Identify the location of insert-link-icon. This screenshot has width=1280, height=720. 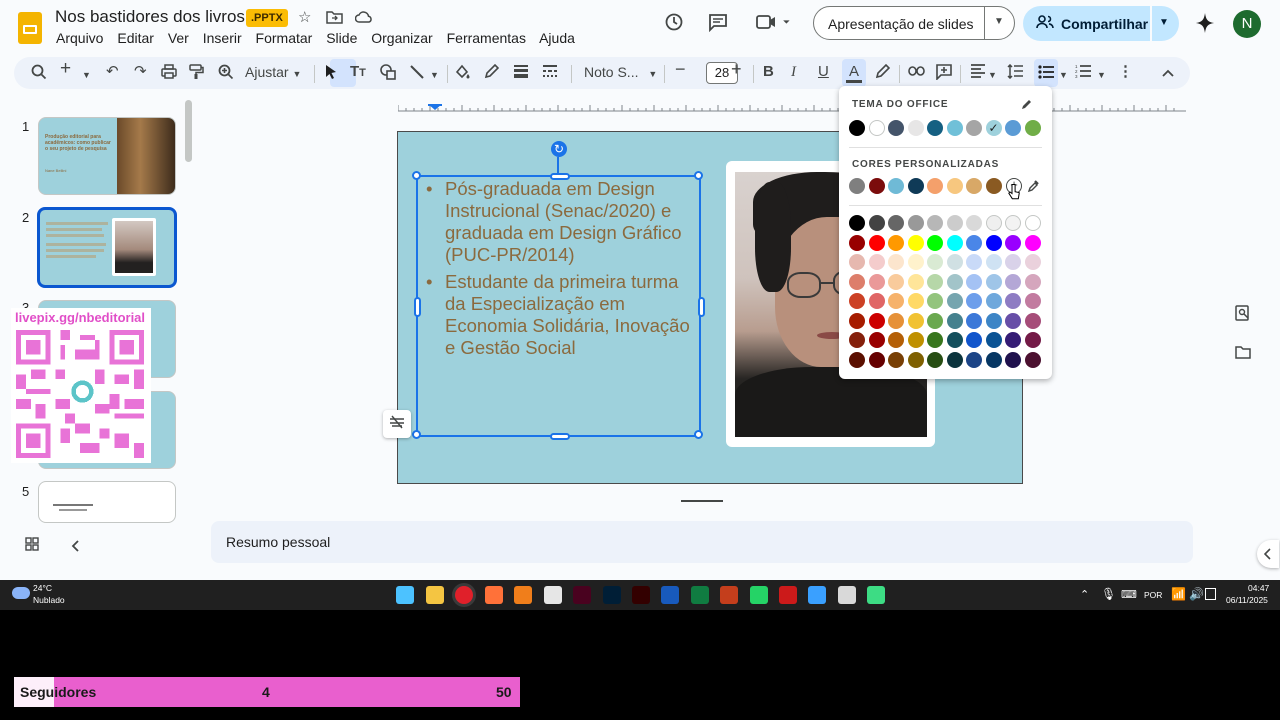
(916, 72).